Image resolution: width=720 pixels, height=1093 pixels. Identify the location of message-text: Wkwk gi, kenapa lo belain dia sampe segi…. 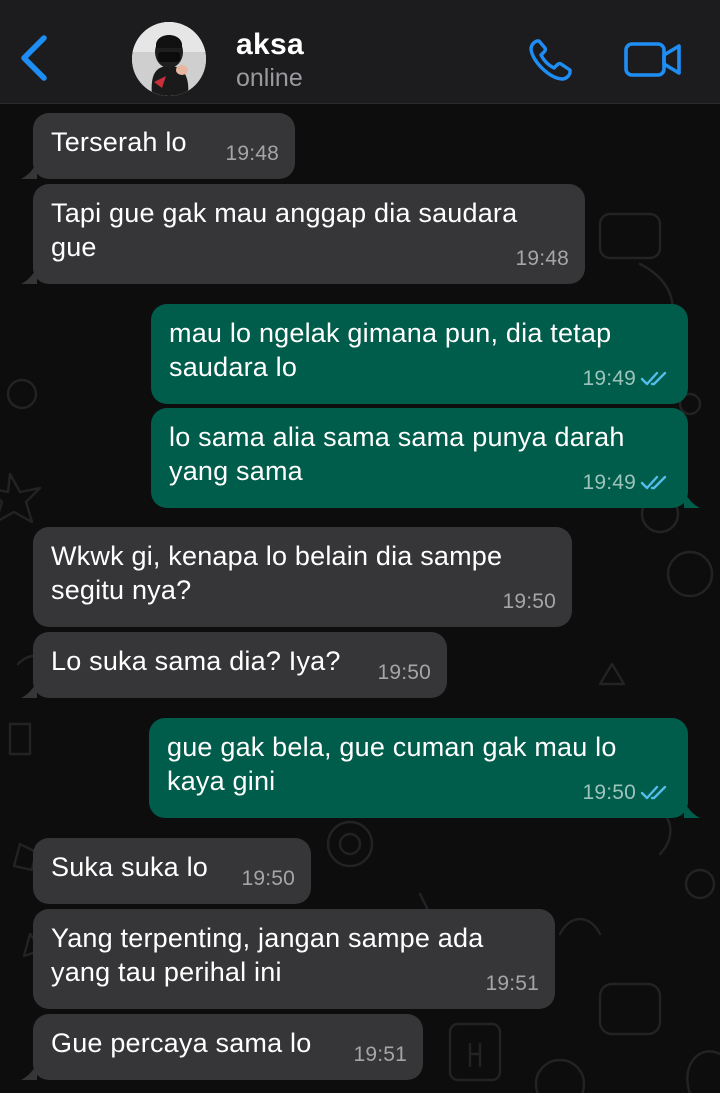
(277, 573).